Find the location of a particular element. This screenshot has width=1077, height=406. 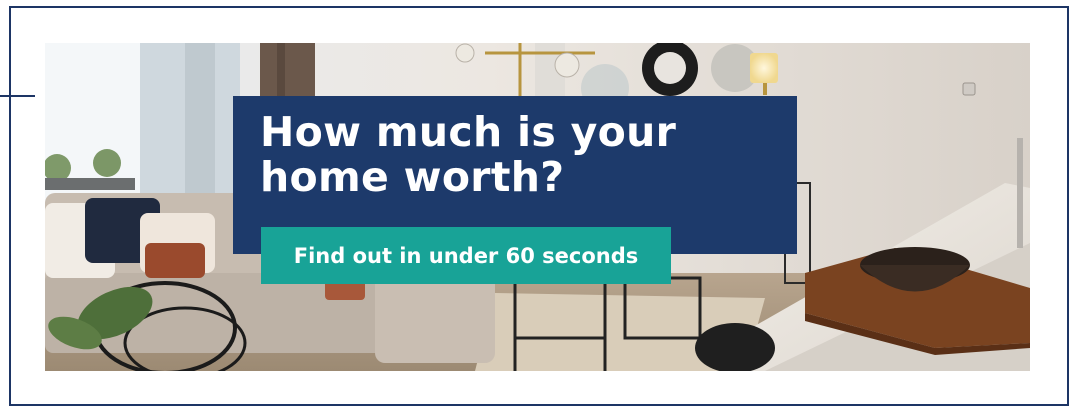

find-out-button: Find out in under 60 seconds is located at coordinates (466, 255).